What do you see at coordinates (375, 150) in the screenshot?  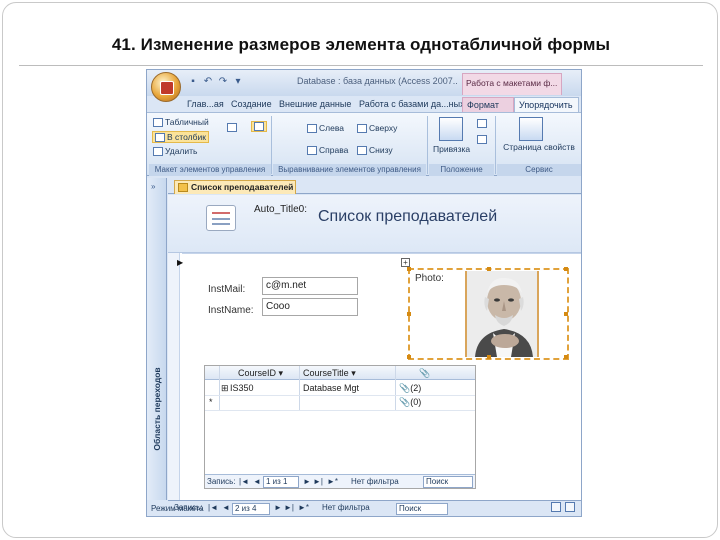 I see `align-bottom-button: Снизу` at bounding box center [375, 150].